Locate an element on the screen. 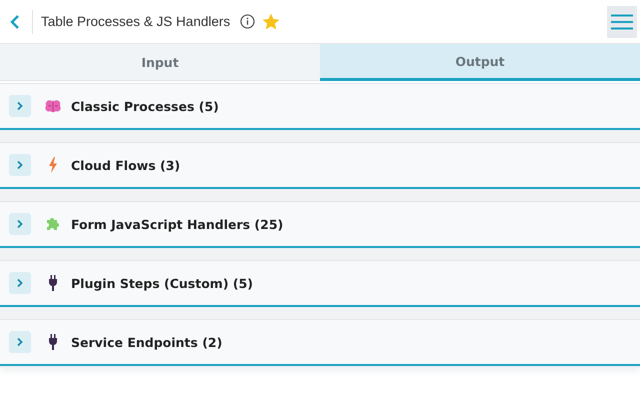 The width and height of the screenshot is (640, 400). section-title: Service Endpoints (2) is located at coordinates (146, 342).